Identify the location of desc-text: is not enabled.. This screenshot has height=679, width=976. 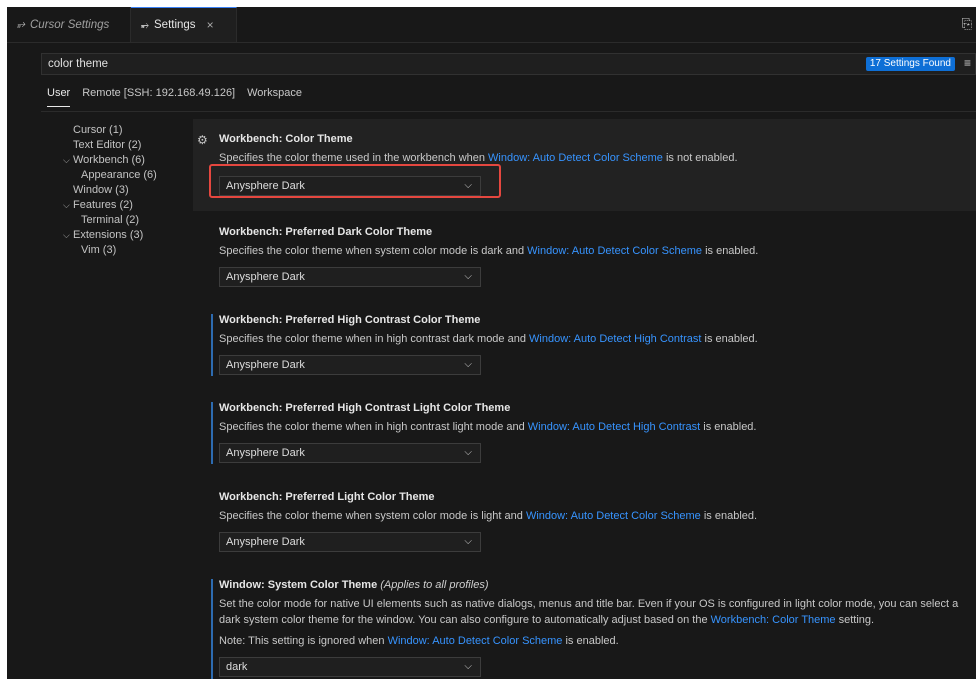
(700, 158).